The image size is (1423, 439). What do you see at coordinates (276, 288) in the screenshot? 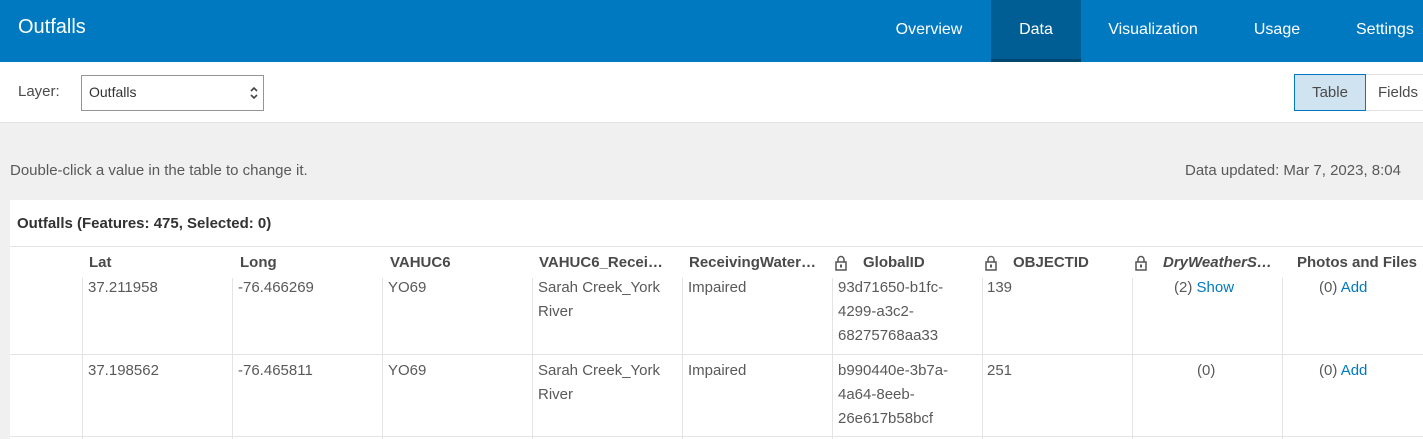
I see `cell-long: -76.466269` at bounding box center [276, 288].